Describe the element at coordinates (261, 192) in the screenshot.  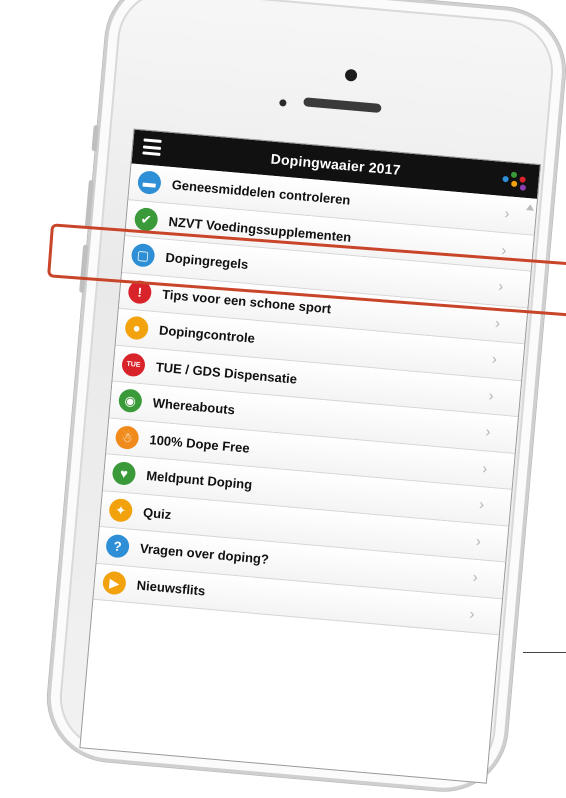
I see `menu-item-label: Geneesmiddelen controleren` at that location.